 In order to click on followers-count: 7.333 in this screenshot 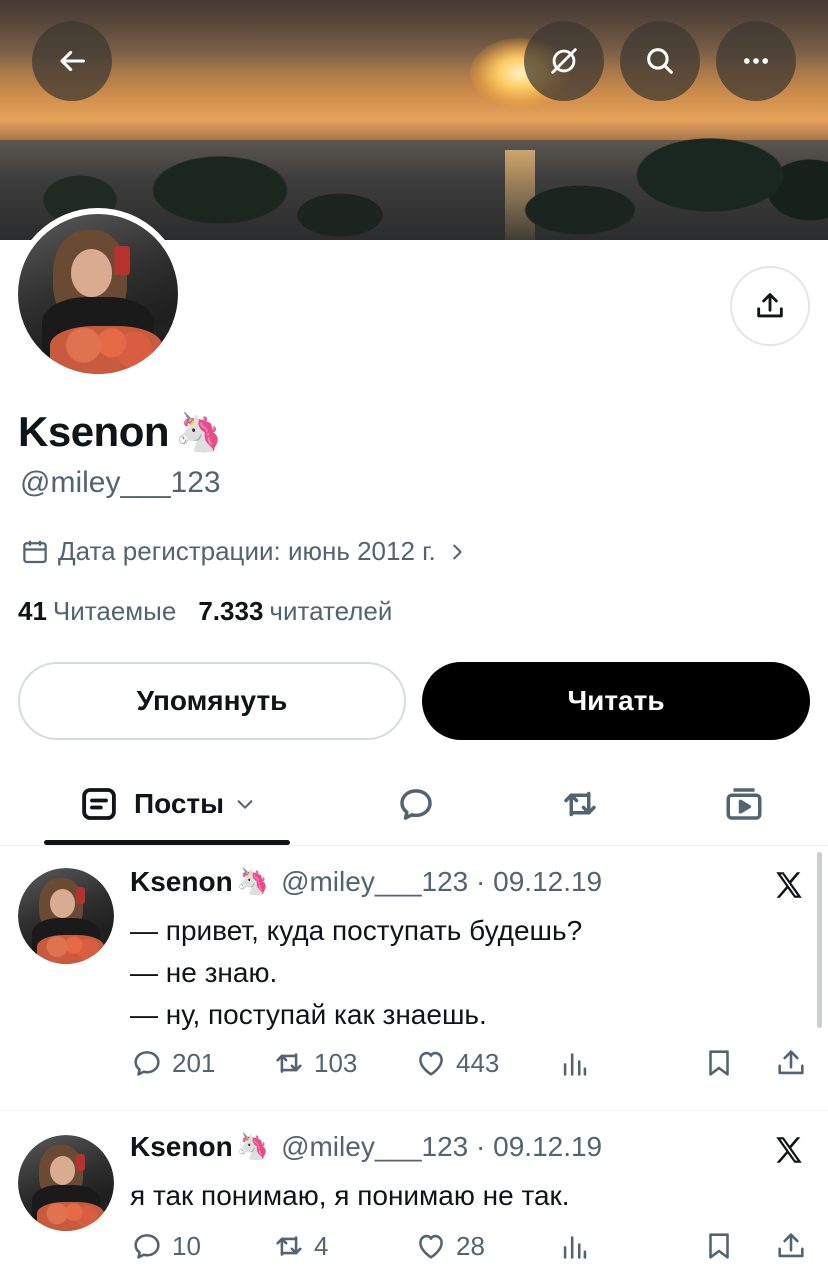, I will do `click(231, 611)`.